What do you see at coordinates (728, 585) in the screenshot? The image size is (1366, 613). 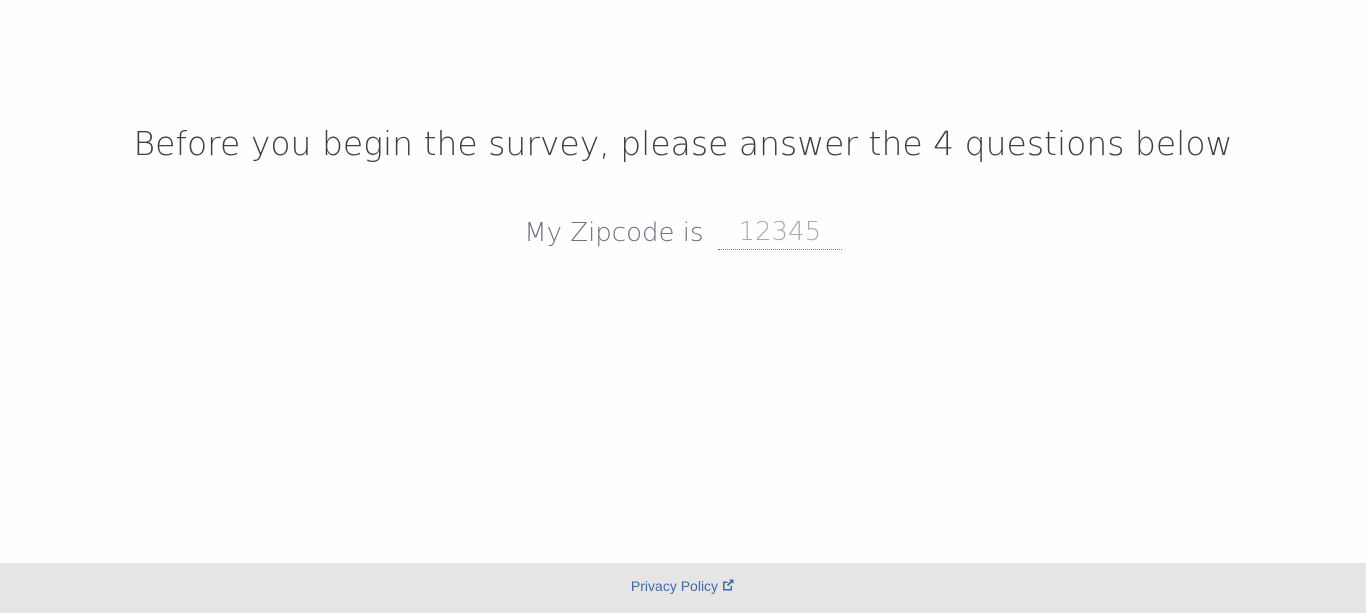 I see `external-link-icon` at bounding box center [728, 585].